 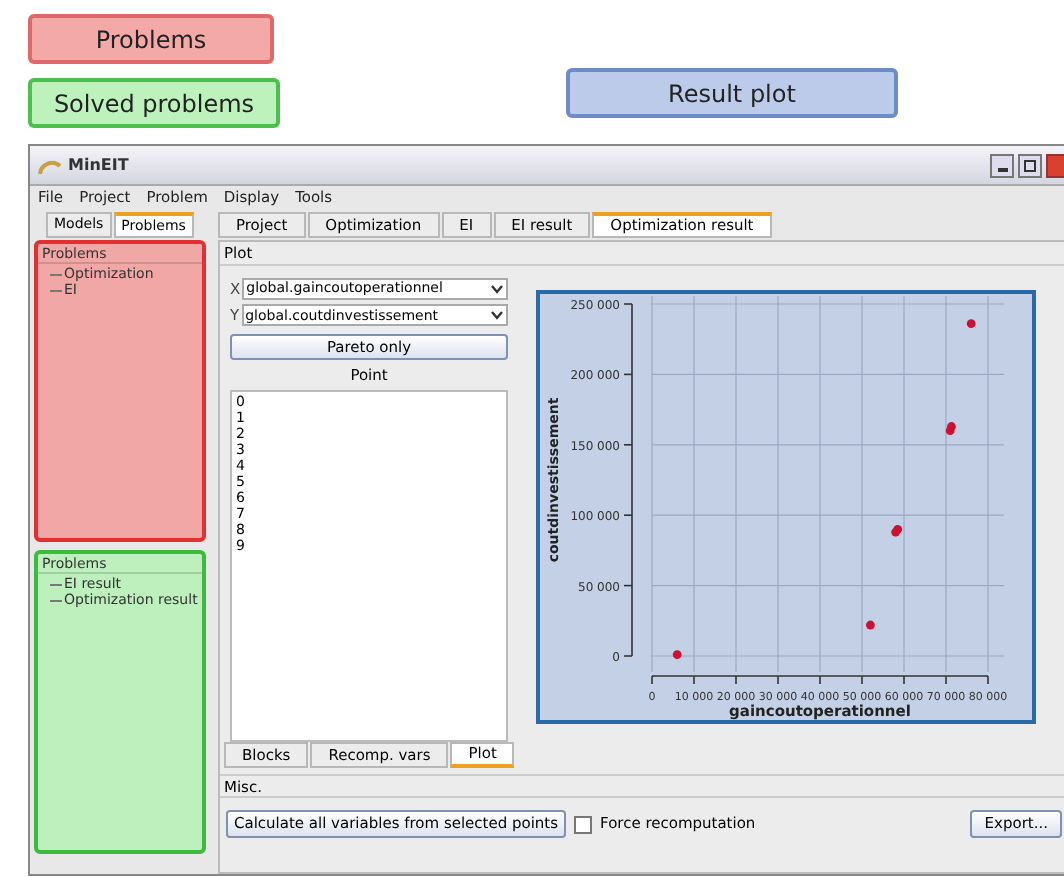 What do you see at coordinates (1030, 165) in the screenshot?
I see `maximize-button` at bounding box center [1030, 165].